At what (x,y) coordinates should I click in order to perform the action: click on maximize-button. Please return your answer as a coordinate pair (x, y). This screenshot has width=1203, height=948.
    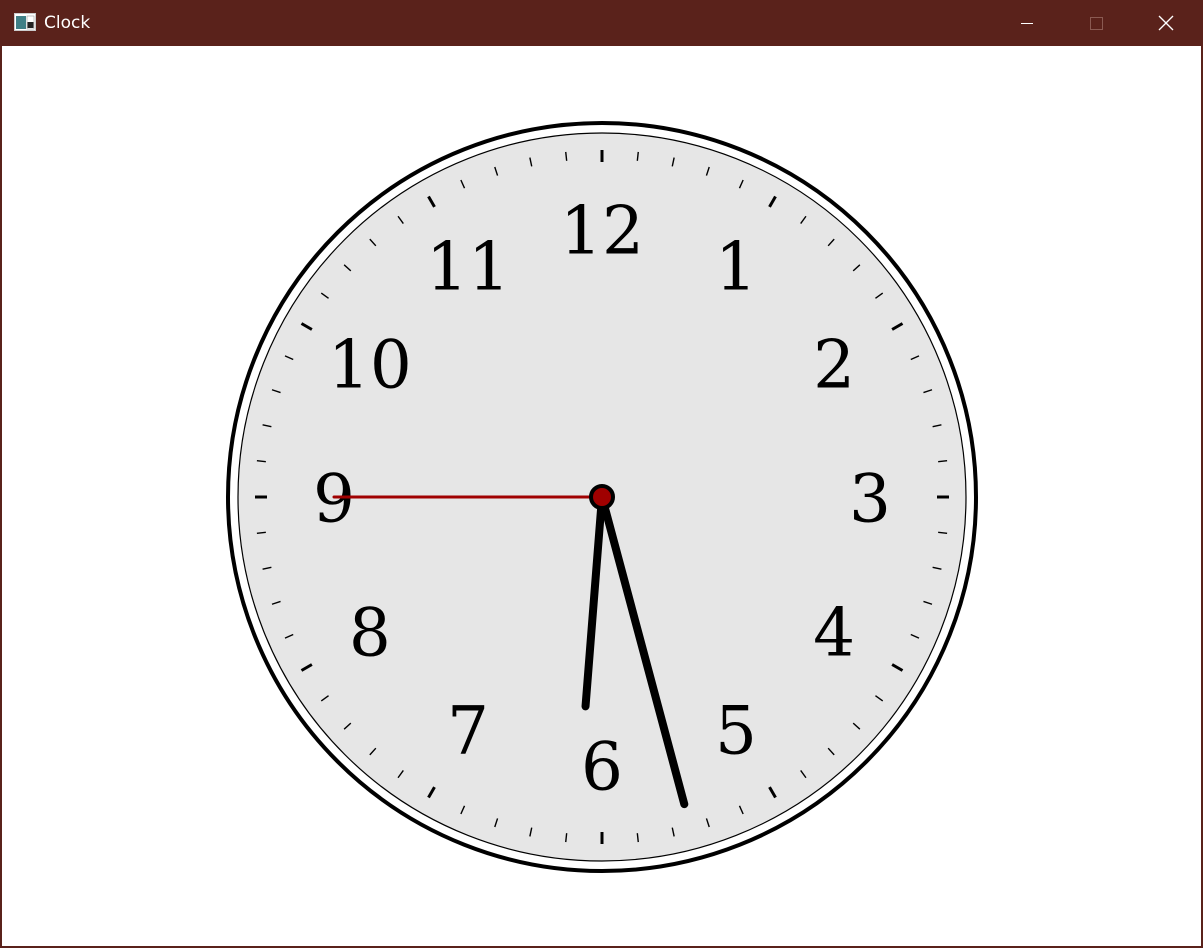
    Looking at the image, I should click on (1096, 23).